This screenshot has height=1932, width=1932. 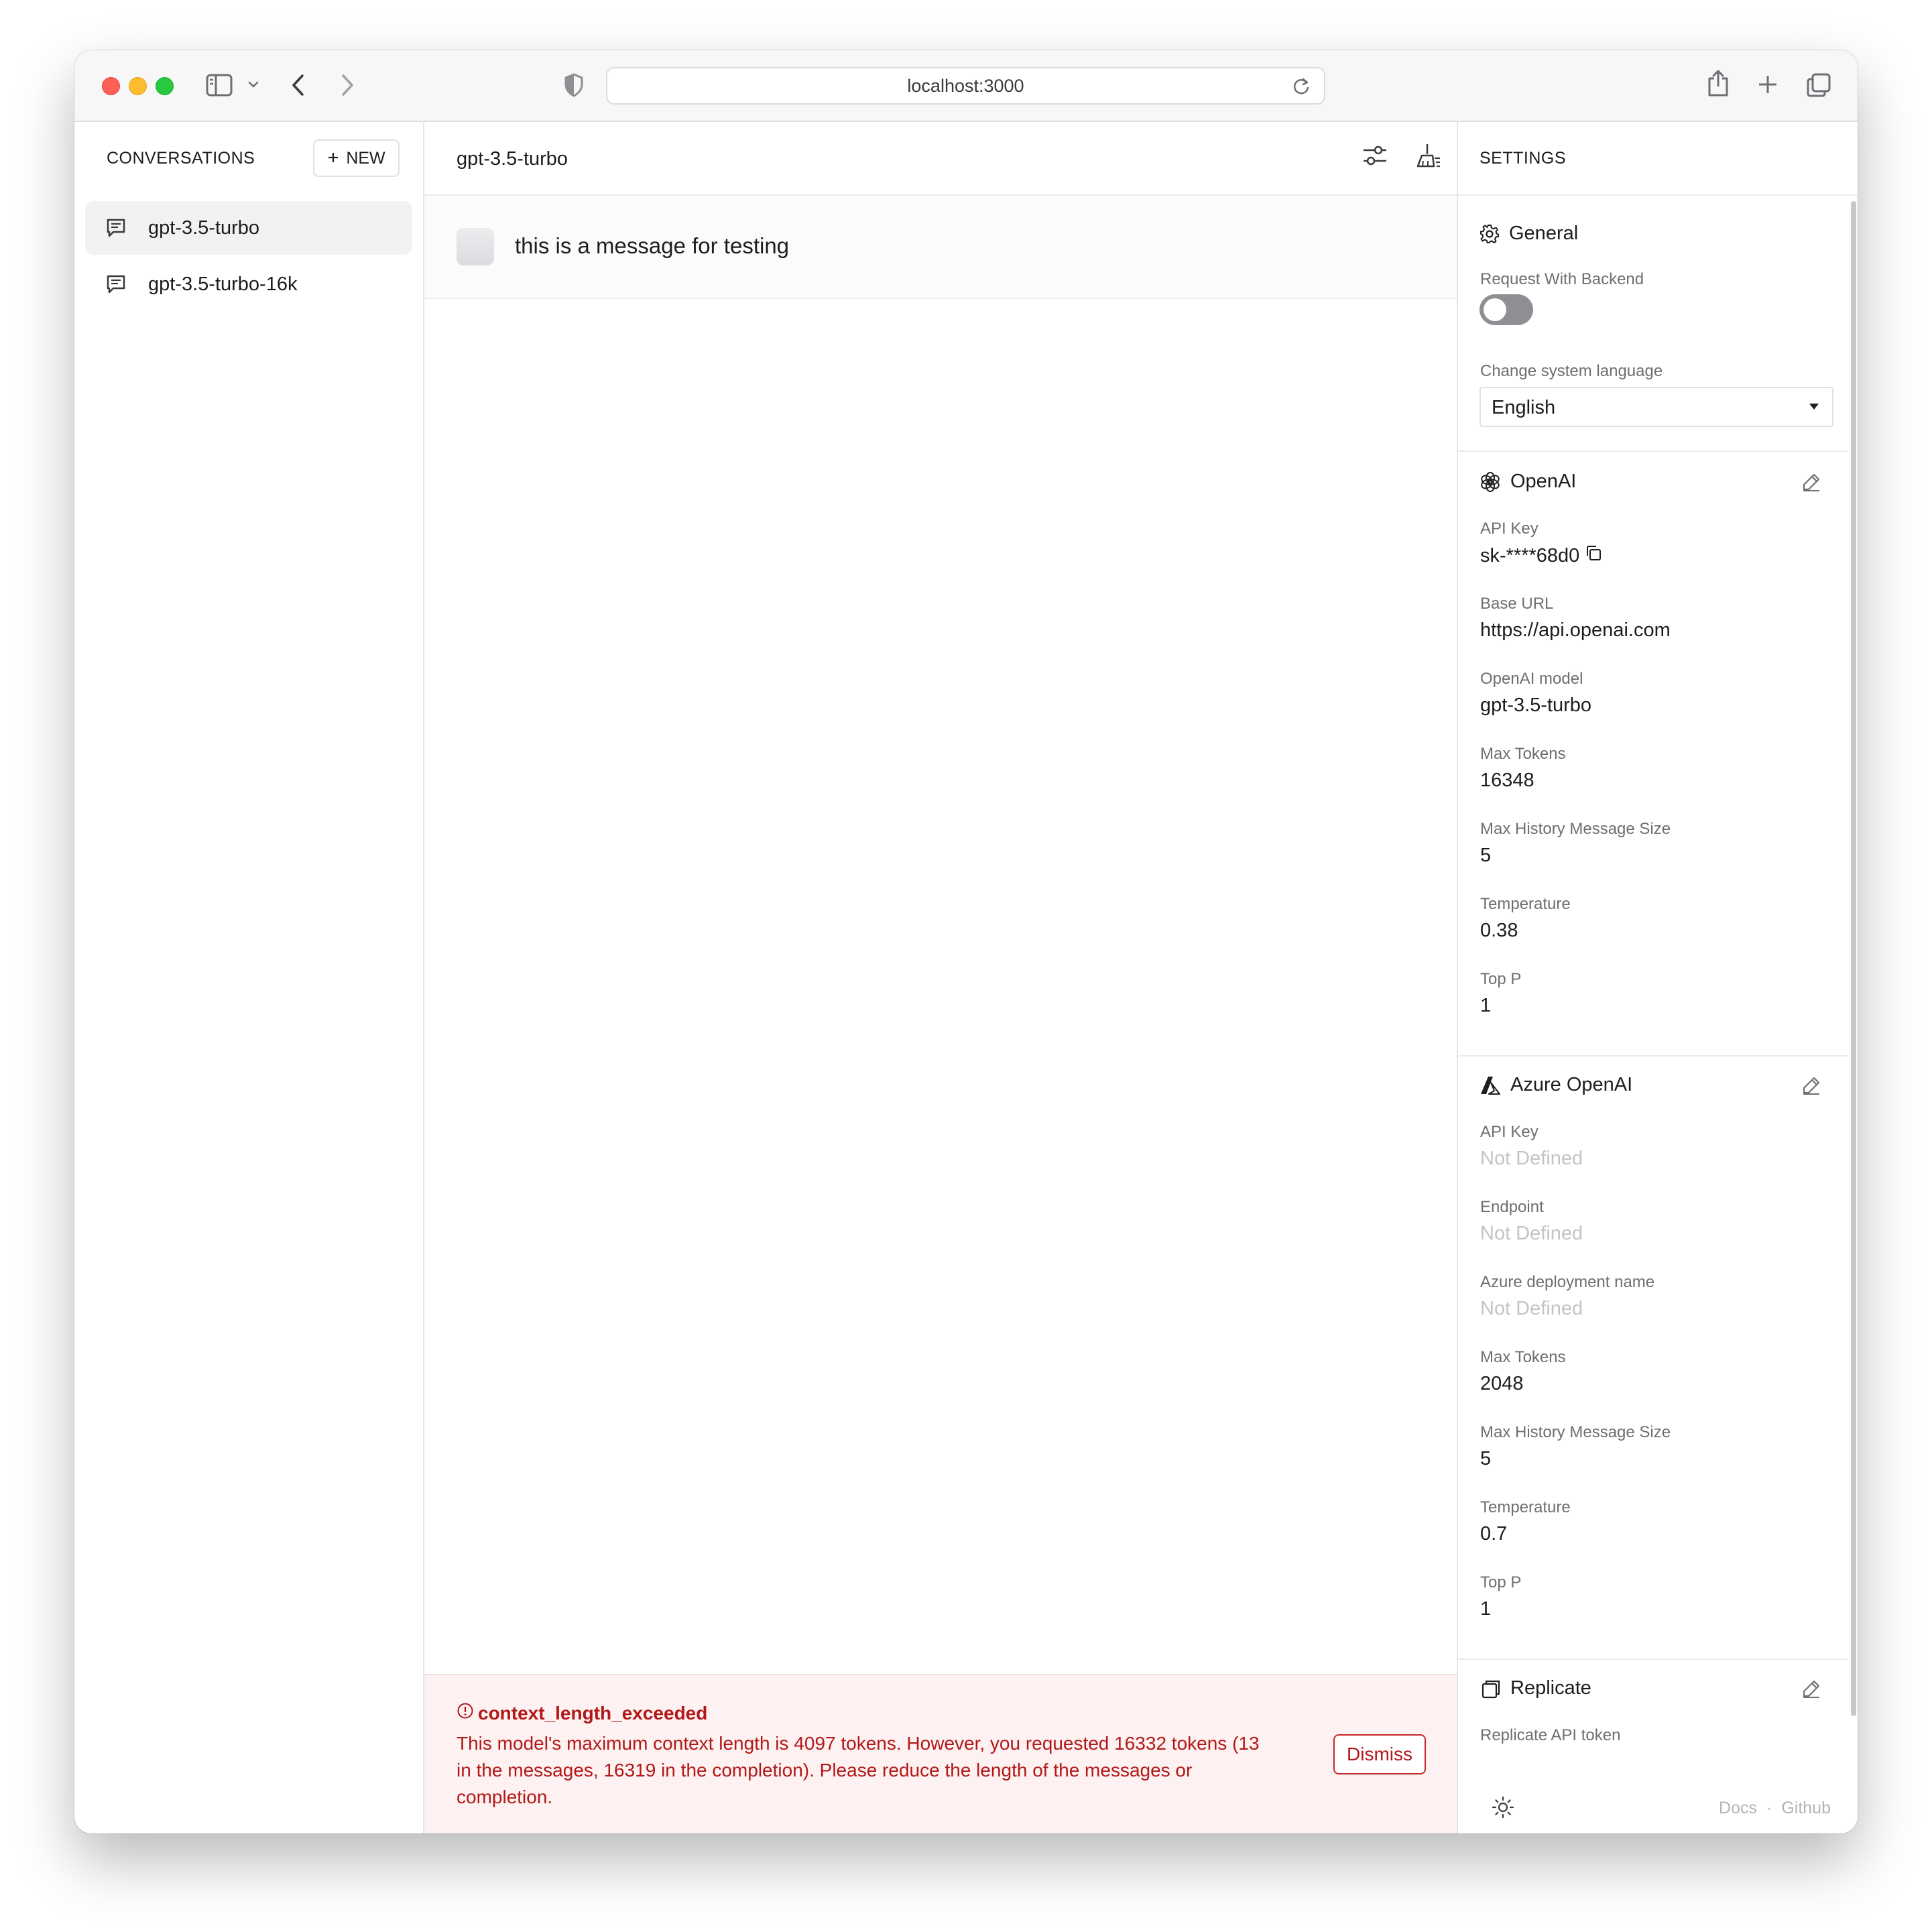 What do you see at coordinates (1529, 234) in the screenshot?
I see `general-section-header: General` at bounding box center [1529, 234].